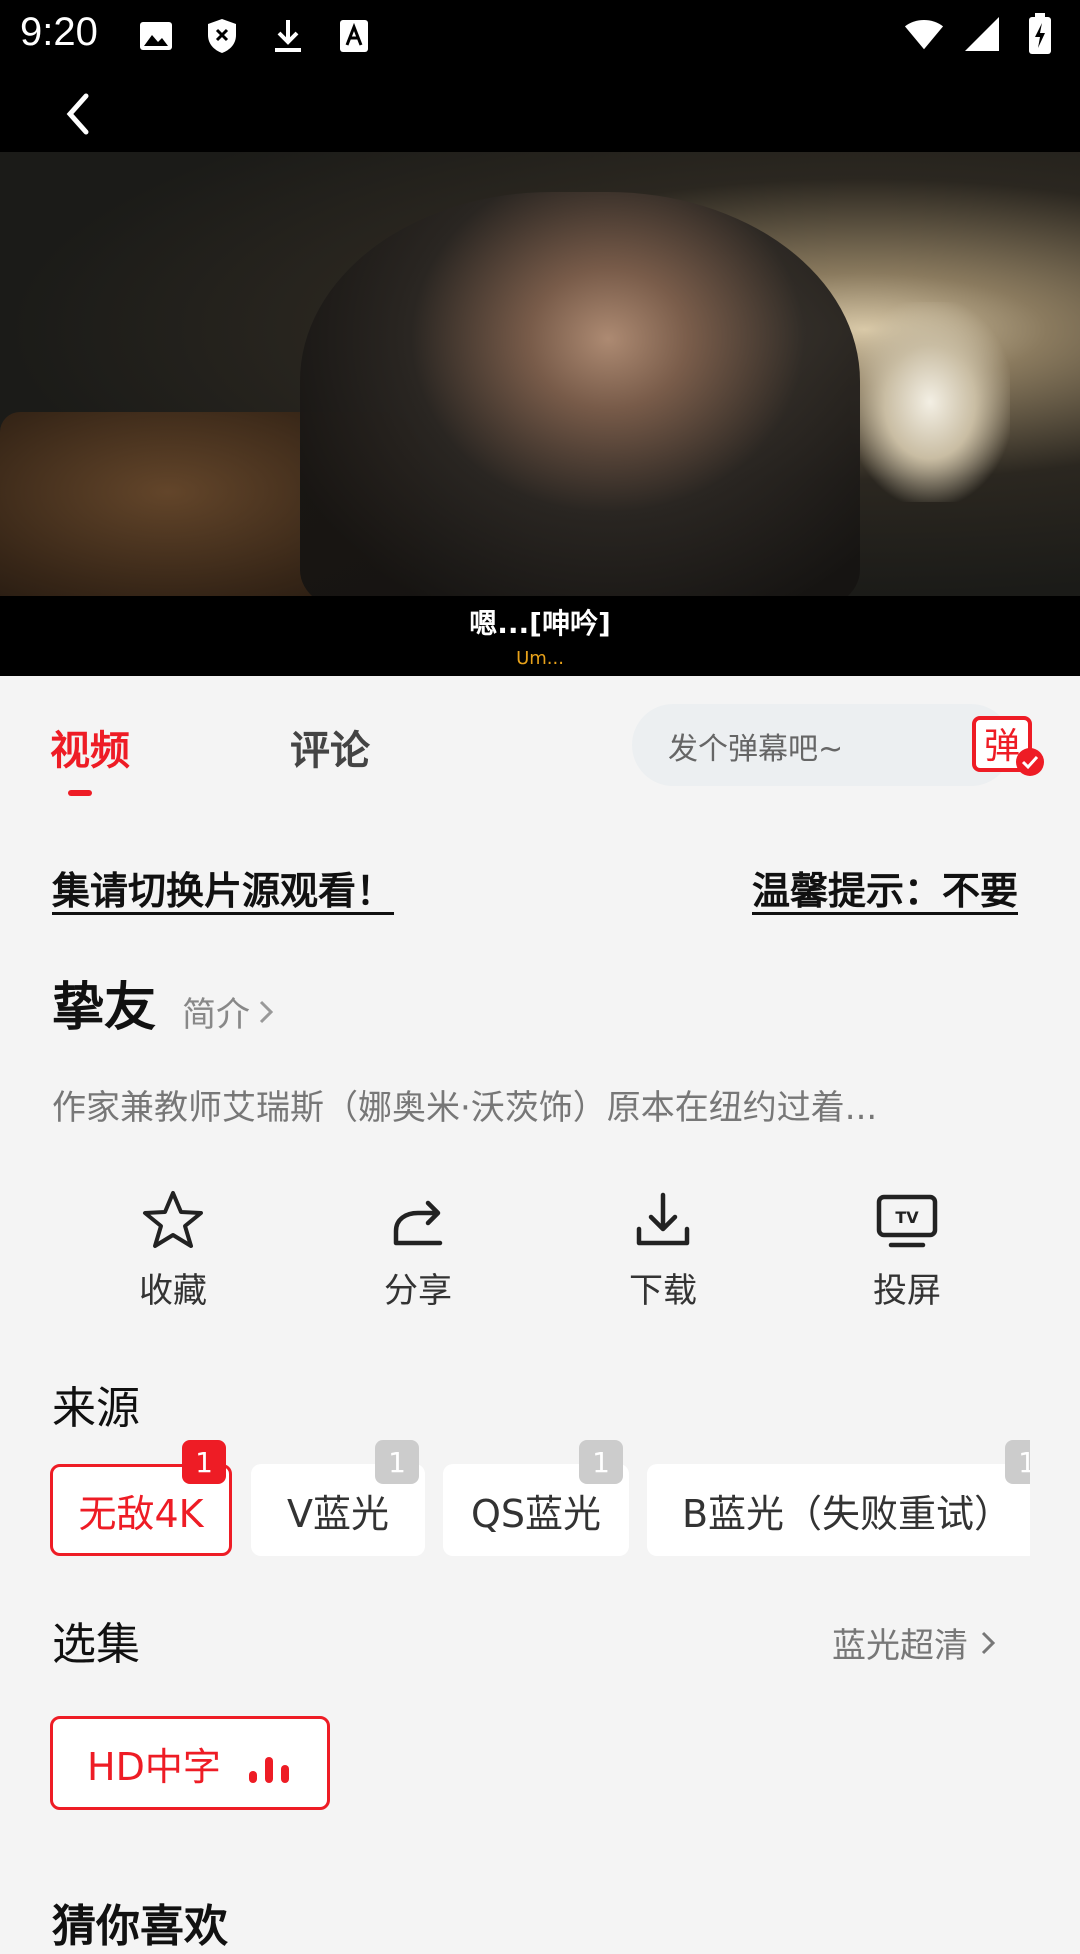 This screenshot has width=1080, height=1954. I want to click on title-row: 挚友 简介, so click(164, 1005).